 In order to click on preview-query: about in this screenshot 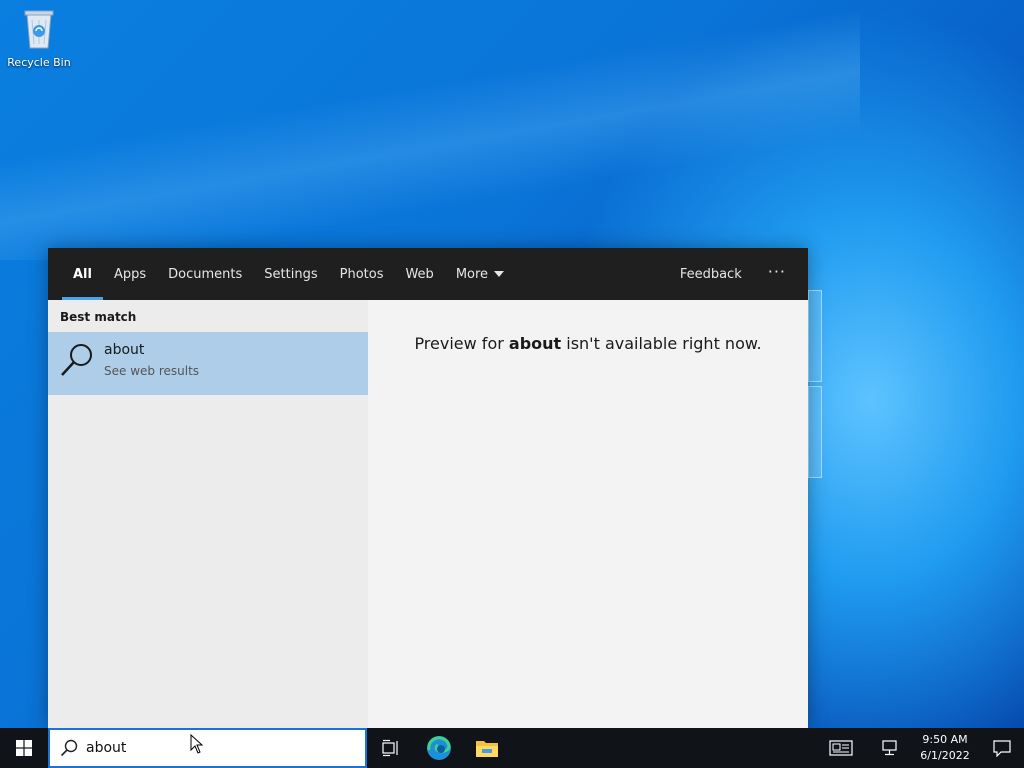, I will do `click(535, 343)`.